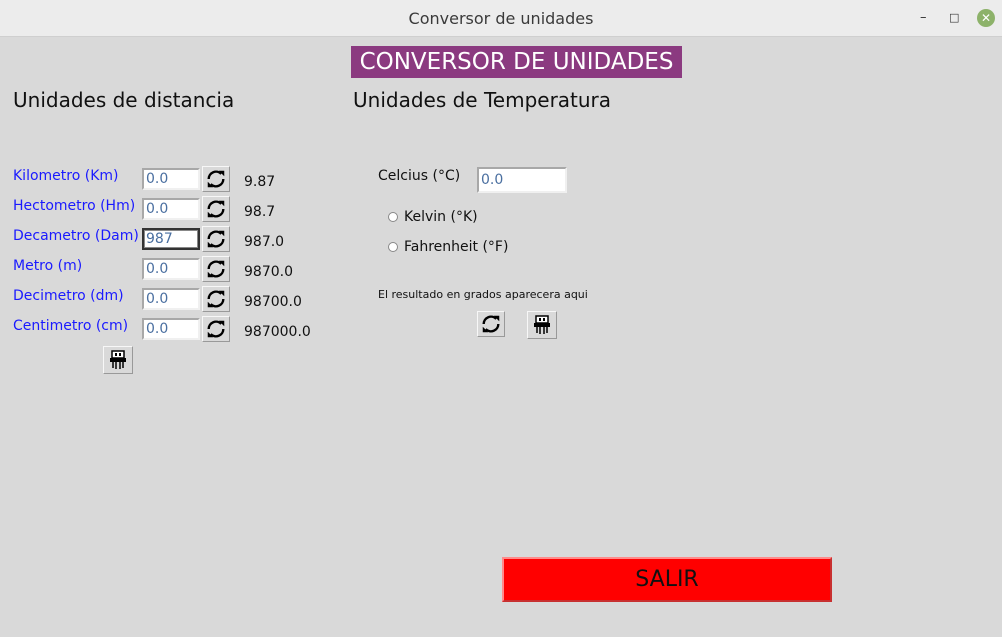  What do you see at coordinates (273, 302) in the screenshot?
I see `dm-result: 98700.0` at bounding box center [273, 302].